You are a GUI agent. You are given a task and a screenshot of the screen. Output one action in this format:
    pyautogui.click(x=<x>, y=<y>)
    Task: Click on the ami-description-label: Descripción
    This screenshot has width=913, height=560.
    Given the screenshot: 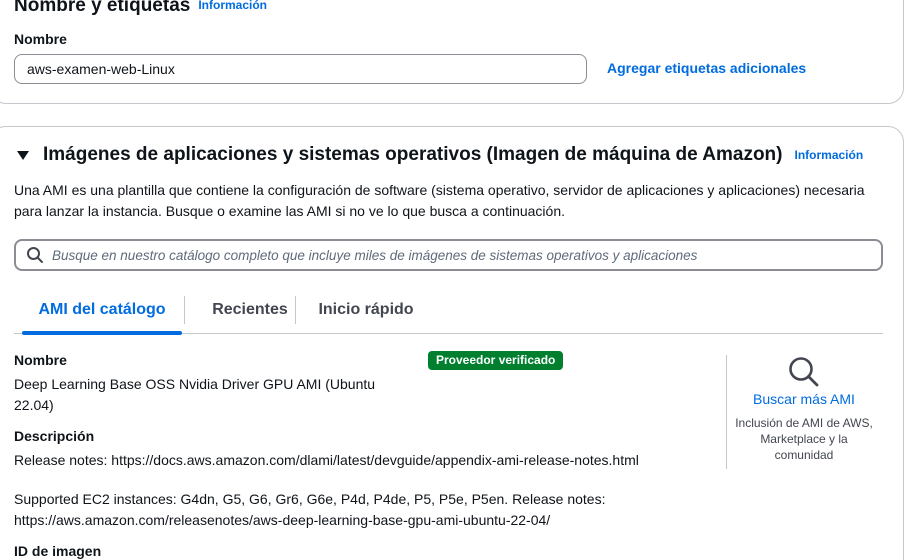 What is the action you would take?
    pyautogui.click(x=54, y=436)
    